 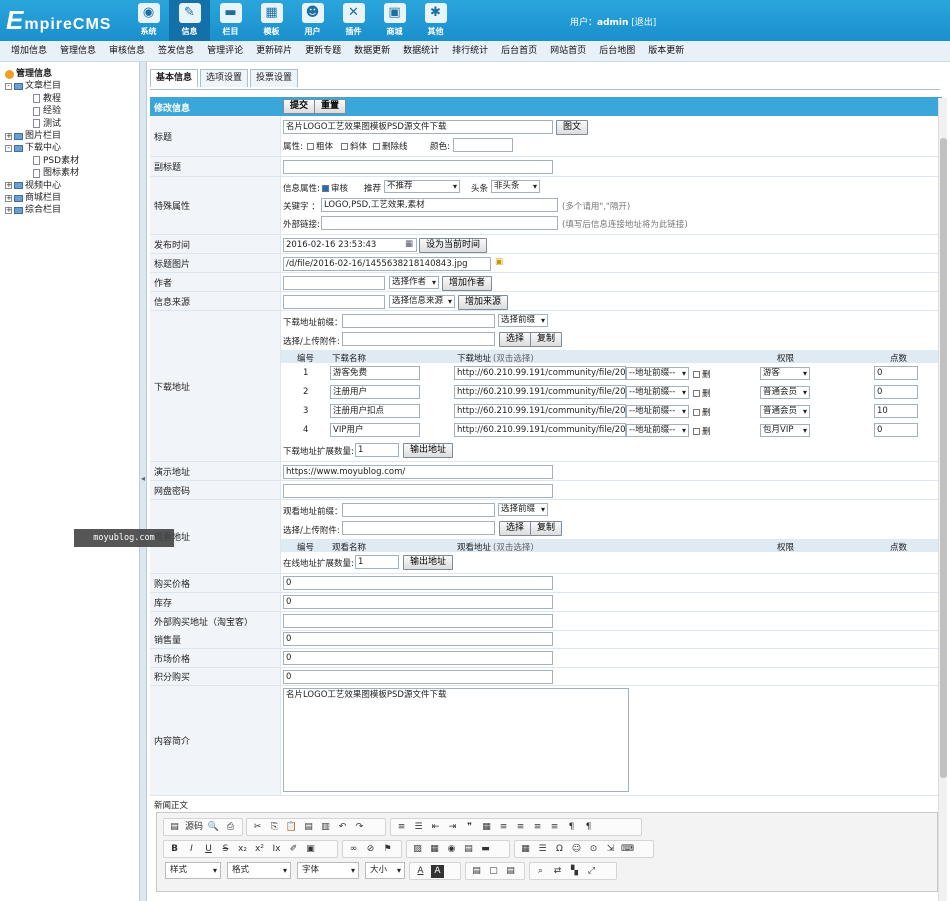 What do you see at coordinates (401, 827) in the screenshot?
I see `numbered-list-icon: ≡` at bounding box center [401, 827].